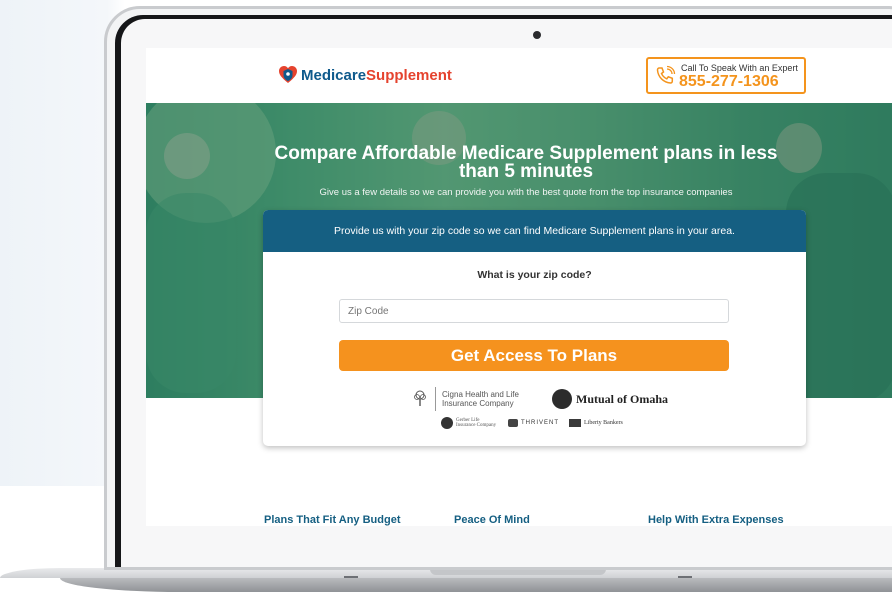 The height and width of the screenshot is (594, 892). What do you see at coordinates (334, 75) in the screenshot?
I see `brand-name-part1: Medicare` at bounding box center [334, 75].